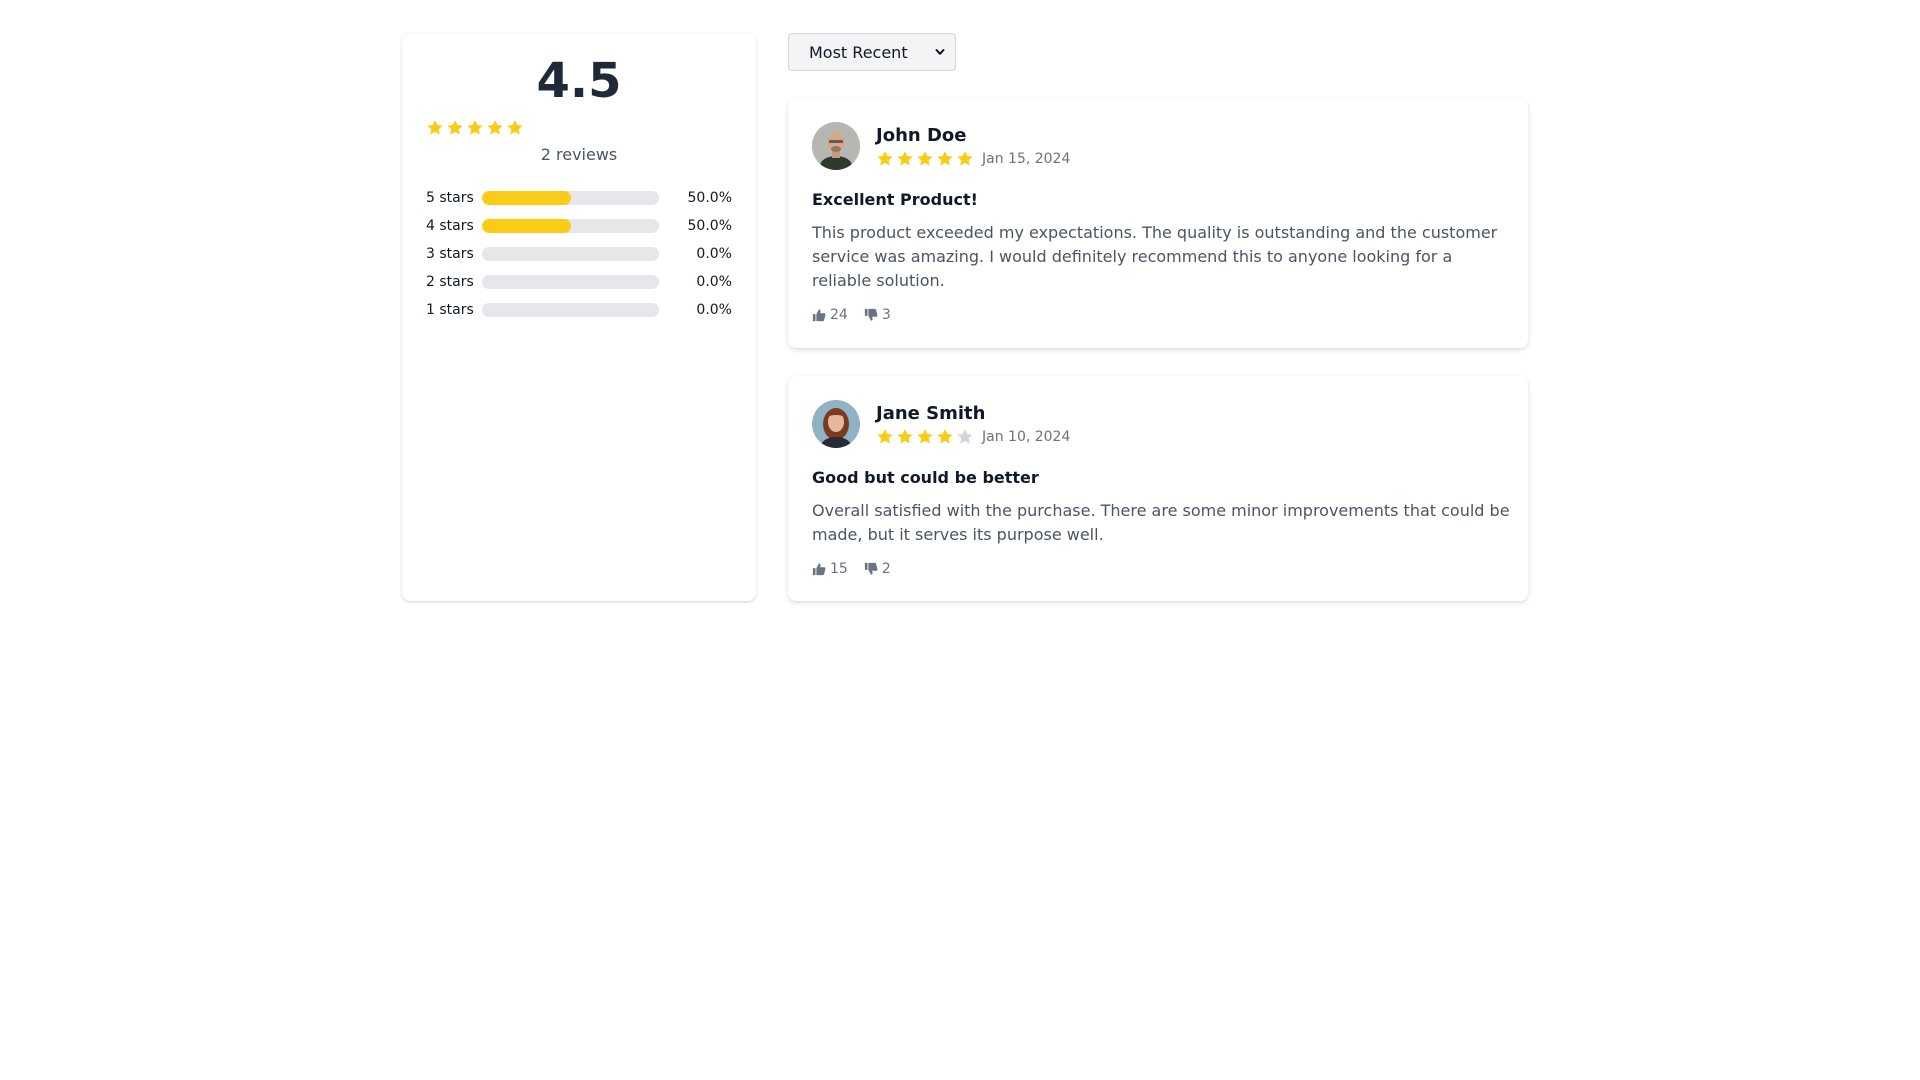 Image resolution: width=1920 pixels, height=1080 pixels. What do you see at coordinates (886, 315) in the screenshot?
I see `not-helpful-count: 3` at bounding box center [886, 315].